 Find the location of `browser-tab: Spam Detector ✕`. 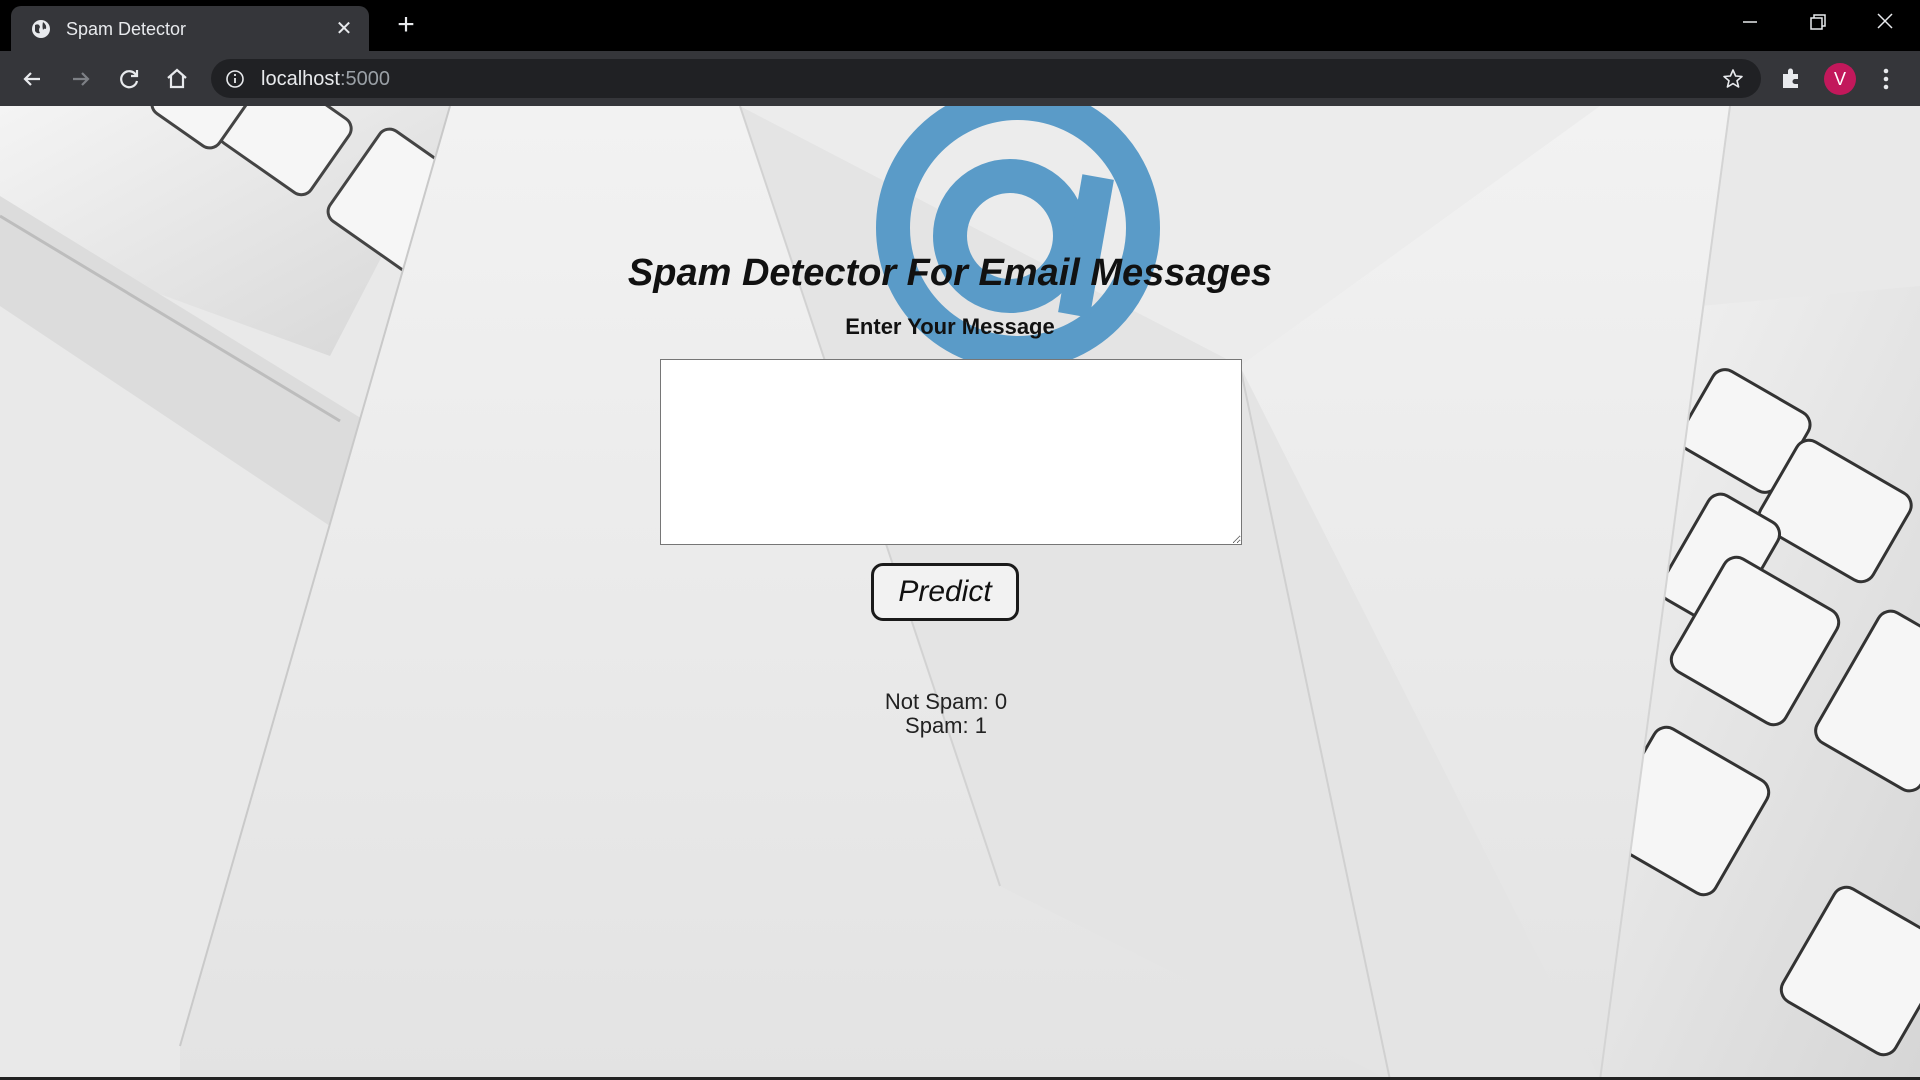

browser-tab: Spam Detector ✕ is located at coordinates (190, 28).